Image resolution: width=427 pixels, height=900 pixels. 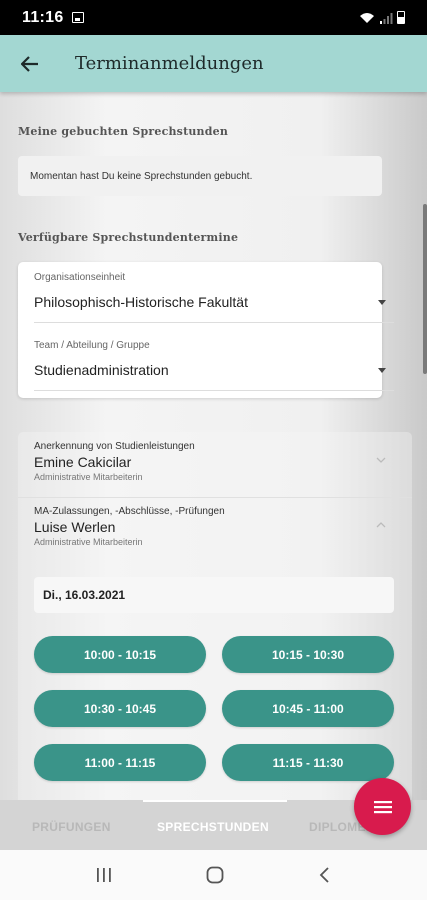 I want to click on tab-pruefungen: PRÜFUNGEN, so click(x=71, y=827).